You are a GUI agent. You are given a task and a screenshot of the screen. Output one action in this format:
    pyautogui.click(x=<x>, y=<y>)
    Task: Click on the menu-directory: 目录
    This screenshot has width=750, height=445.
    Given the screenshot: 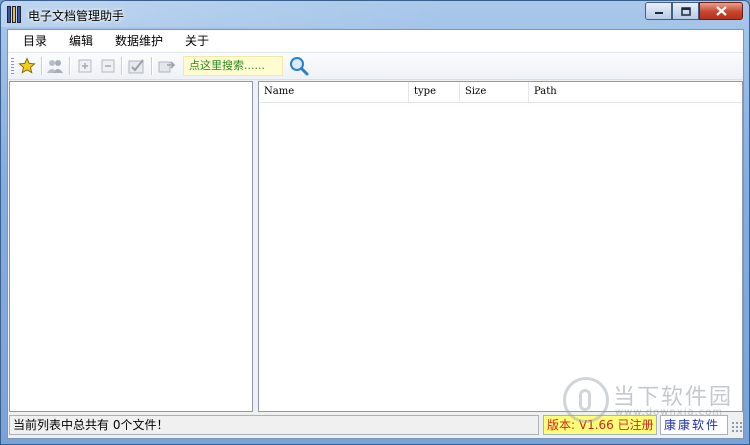 What is the action you would take?
    pyautogui.click(x=32, y=41)
    